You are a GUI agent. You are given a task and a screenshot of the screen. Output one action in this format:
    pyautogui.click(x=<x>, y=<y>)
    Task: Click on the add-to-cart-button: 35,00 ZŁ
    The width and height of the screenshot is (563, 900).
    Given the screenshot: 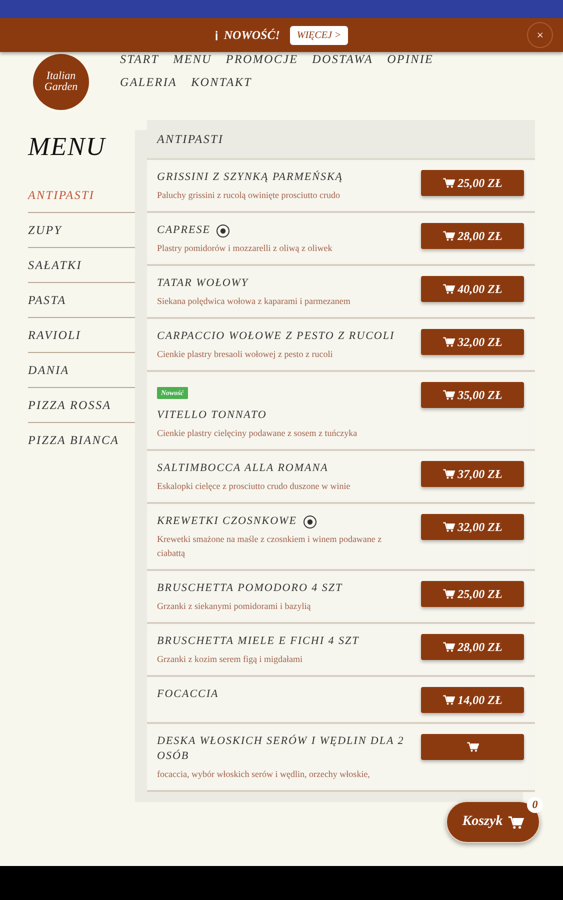 What is the action you would take?
    pyautogui.click(x=472, y=395)
    